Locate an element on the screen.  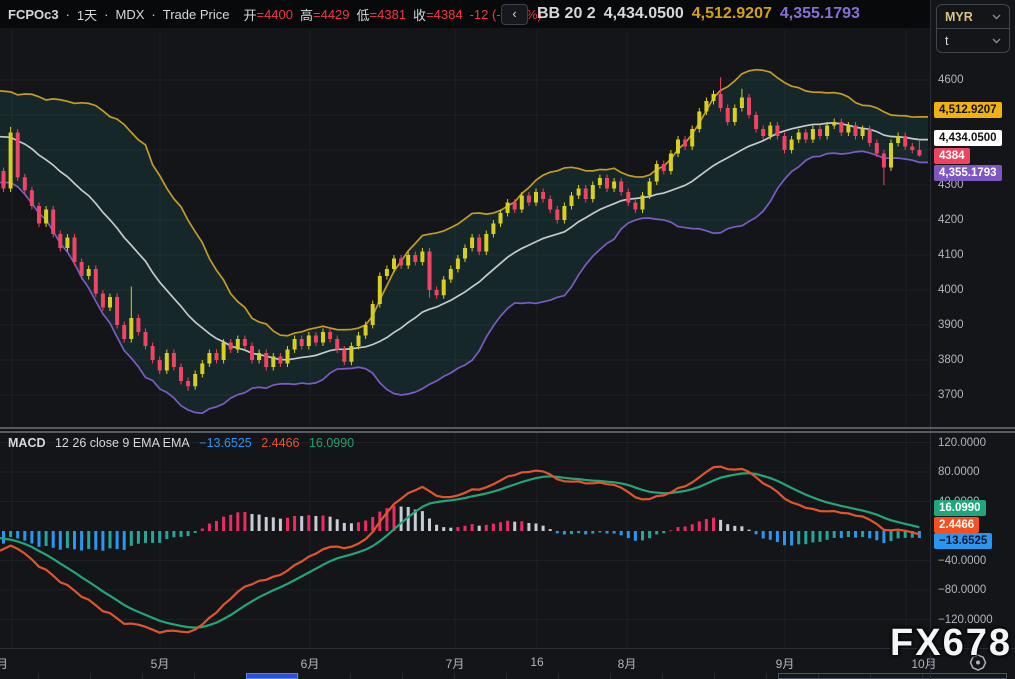
bb-indicator-title: BB 20 2 is located at coordinates (566, 14).